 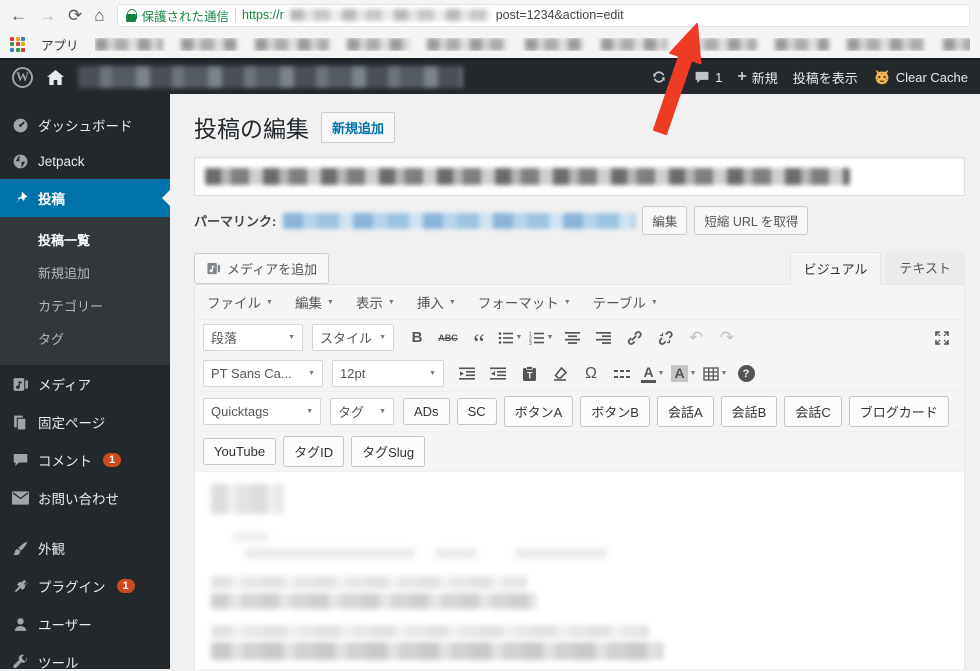 I want to click on quicktag-button-b: ボタンB, so click(x=615, y=411).